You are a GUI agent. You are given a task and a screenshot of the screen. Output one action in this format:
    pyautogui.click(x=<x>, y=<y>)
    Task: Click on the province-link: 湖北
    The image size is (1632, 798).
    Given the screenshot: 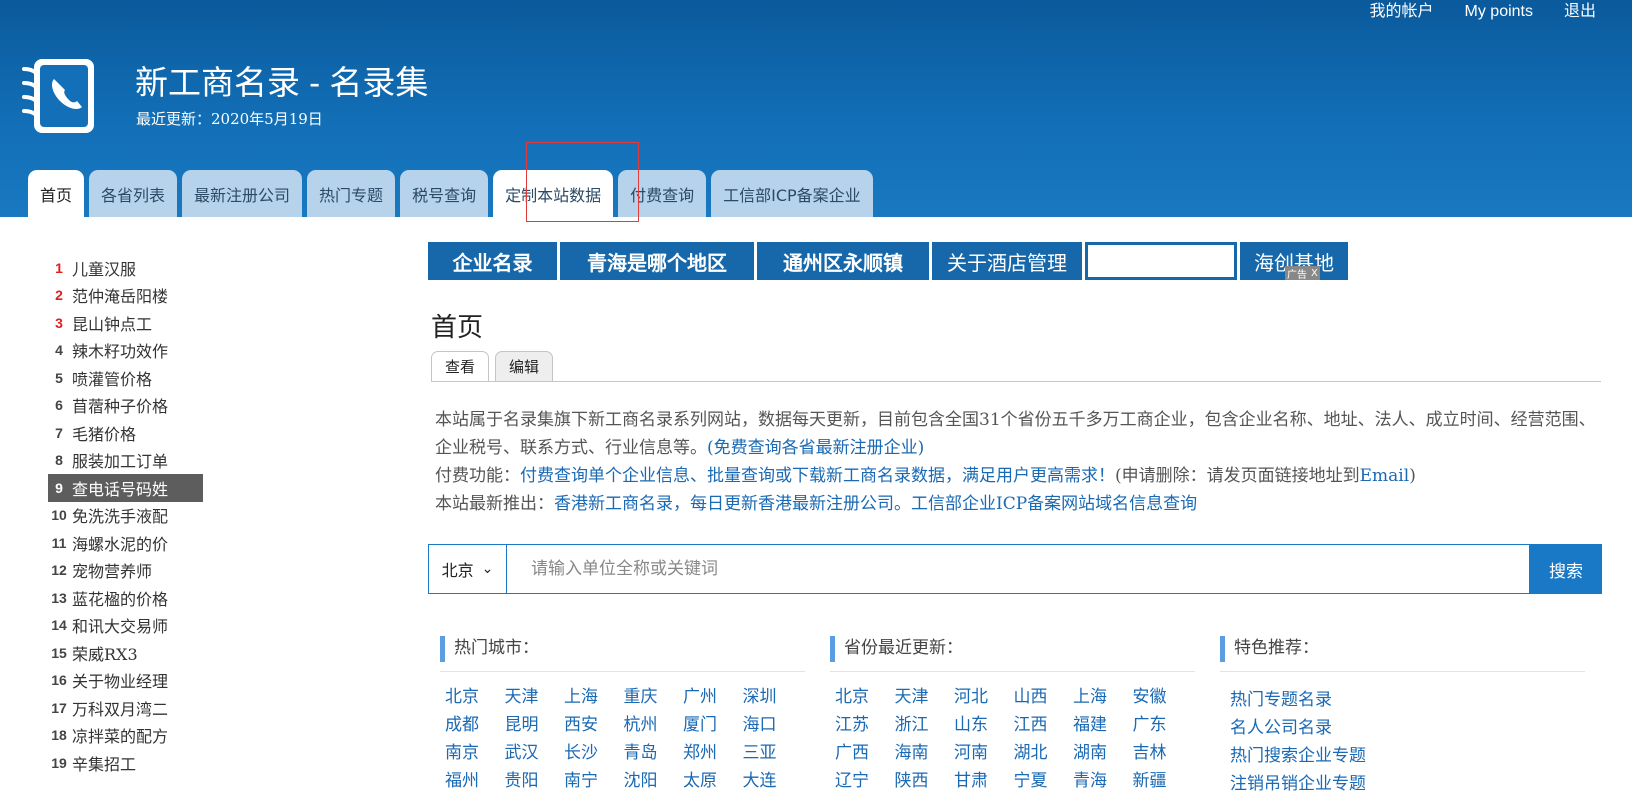 What is the action you would take?
    pyautogui.click(x=1044, y=753)
    